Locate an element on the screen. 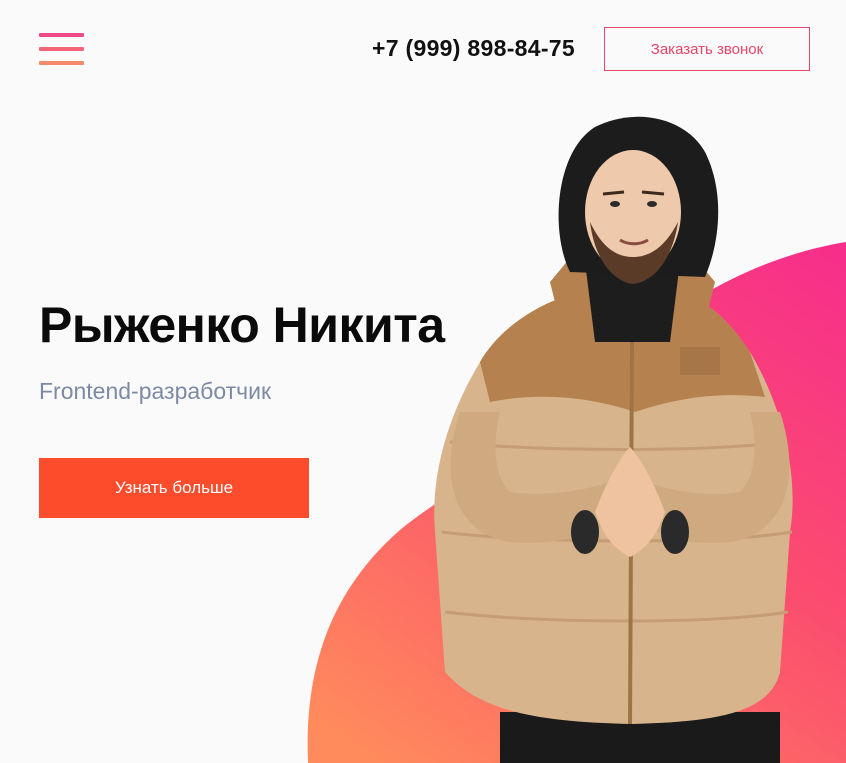 This screenshot has height=763, width=846. phone-number-link: +7 (999) 898-84-75 is located at coordinates (473, 48).